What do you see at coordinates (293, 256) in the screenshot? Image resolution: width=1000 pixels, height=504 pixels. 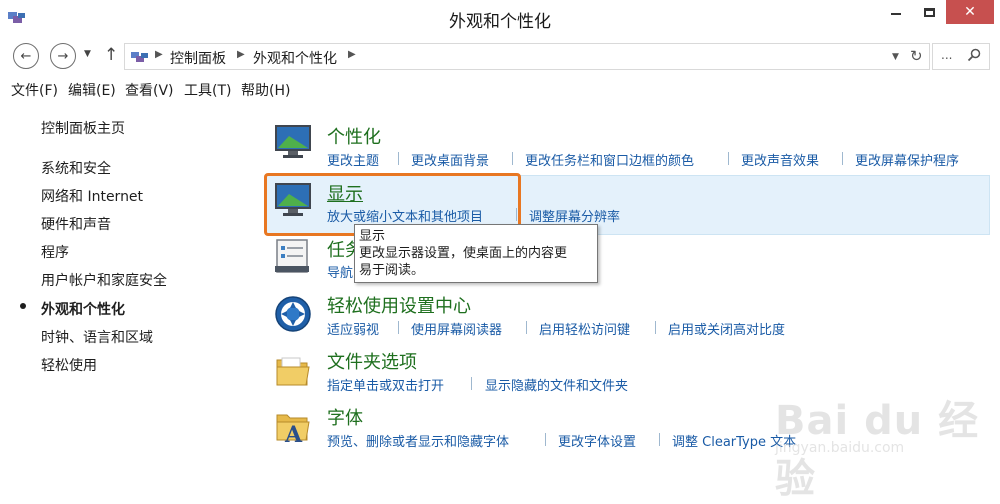 I see `taskbar-clipboard-icon` at bounding box center [293, 256].